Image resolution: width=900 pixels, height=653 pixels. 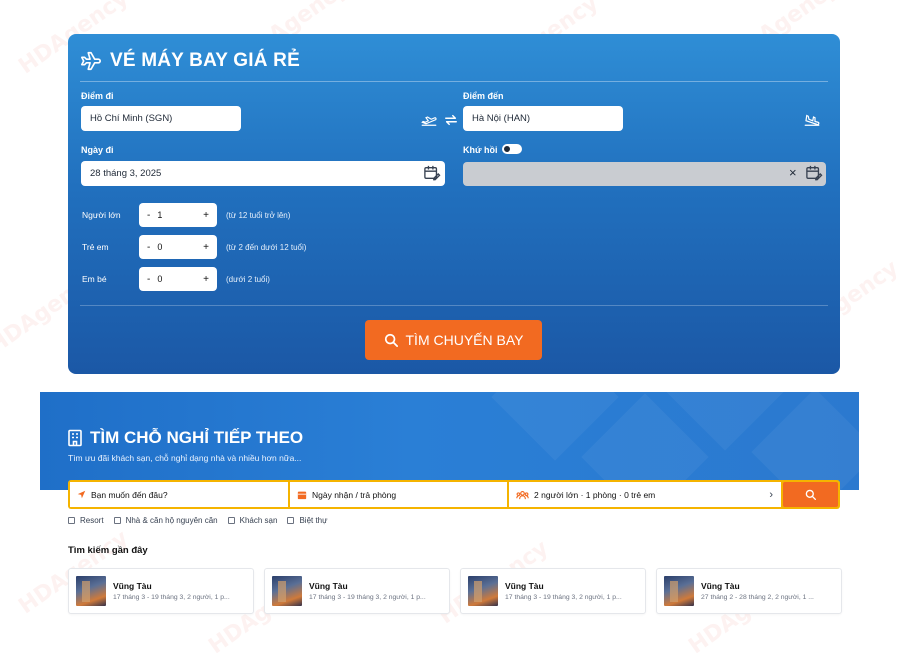 I want to click on pax-label: Người lớn, so click(x=101, y=215).